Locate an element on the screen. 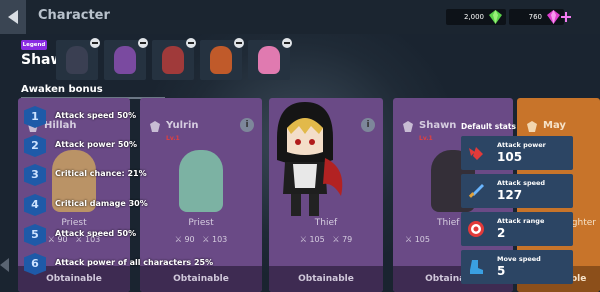 Image resolution: width=600 pixels, height=292 pixels. gem-amount: 760 is located at coordinates (535, 17).